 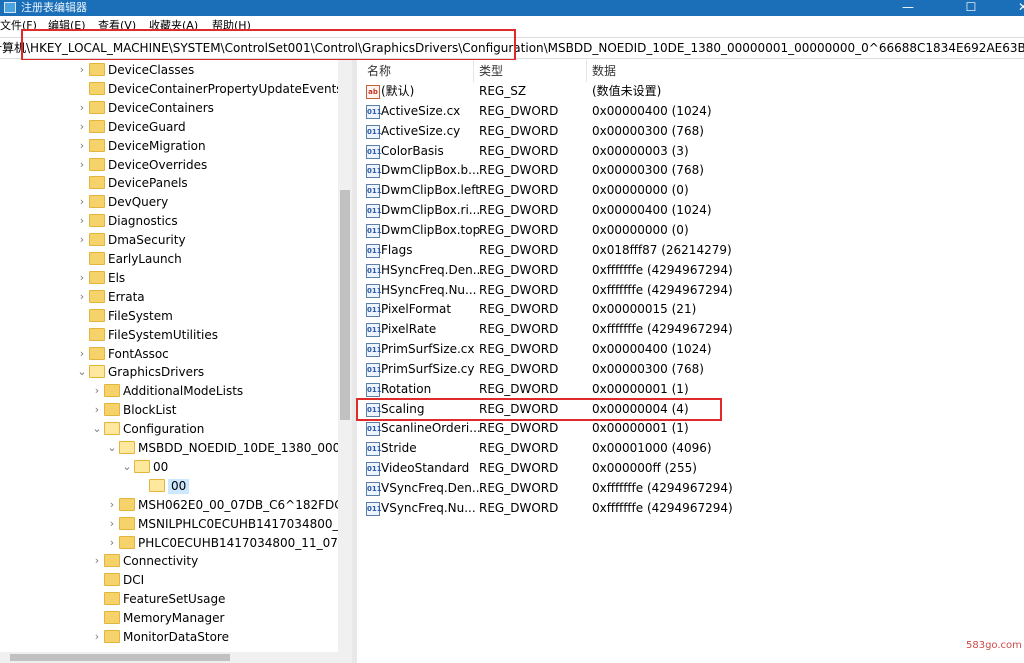 I want to click on close-button: ✕, so click(x=1012, y=8).